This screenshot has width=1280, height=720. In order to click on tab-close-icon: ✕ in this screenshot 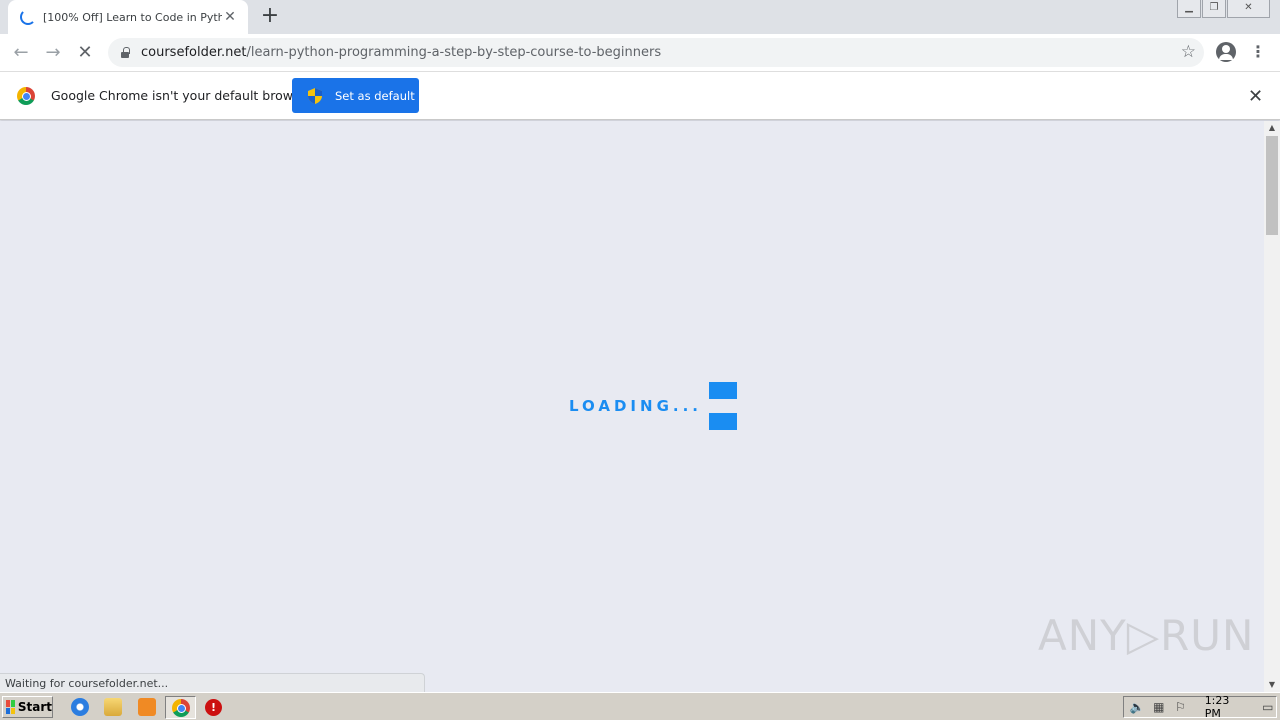, I will do `click(230, 17)`.